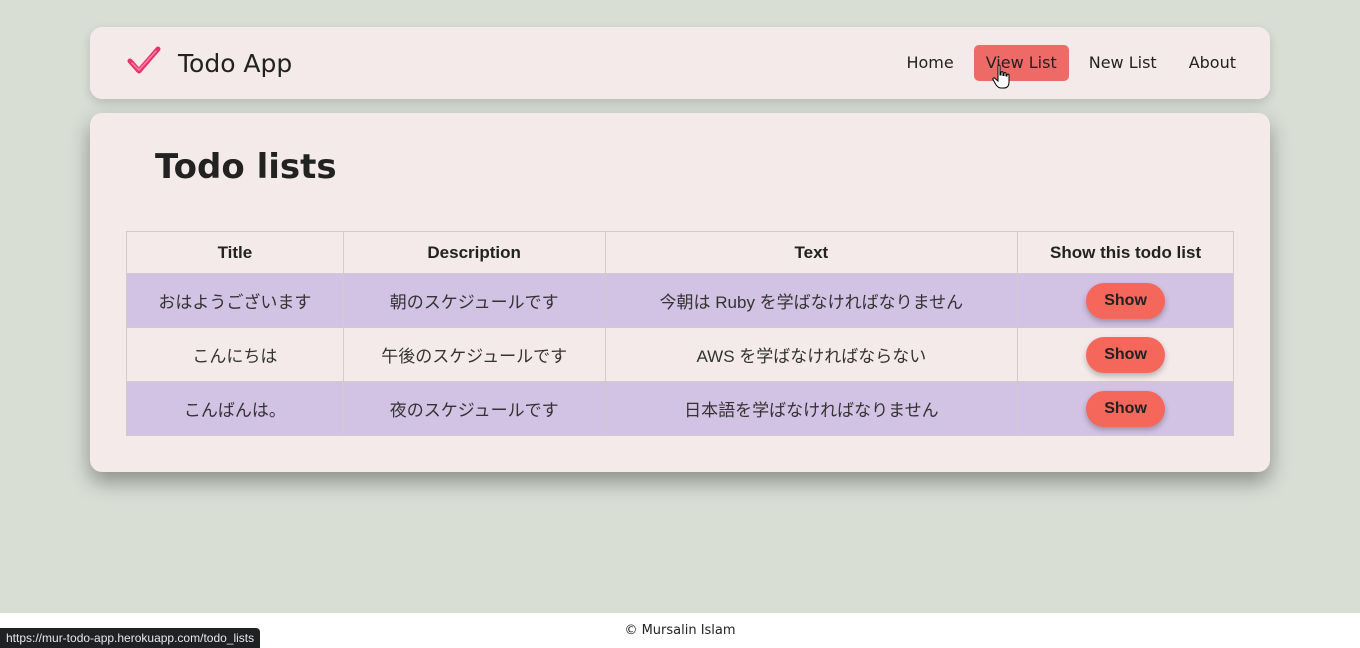  Describe the element at coordinates (680, 630) in the screenshot. I see `copyright-text: © Mursalin Islam` at that location.